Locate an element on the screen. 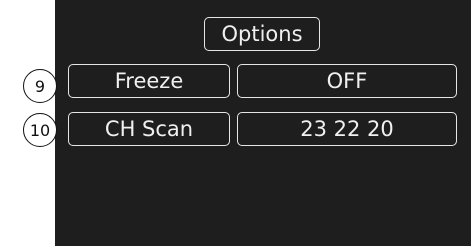 The height and width of the screenshot is (246, 471). callout-badge-9: 9 is located at coordinates (40, 86).